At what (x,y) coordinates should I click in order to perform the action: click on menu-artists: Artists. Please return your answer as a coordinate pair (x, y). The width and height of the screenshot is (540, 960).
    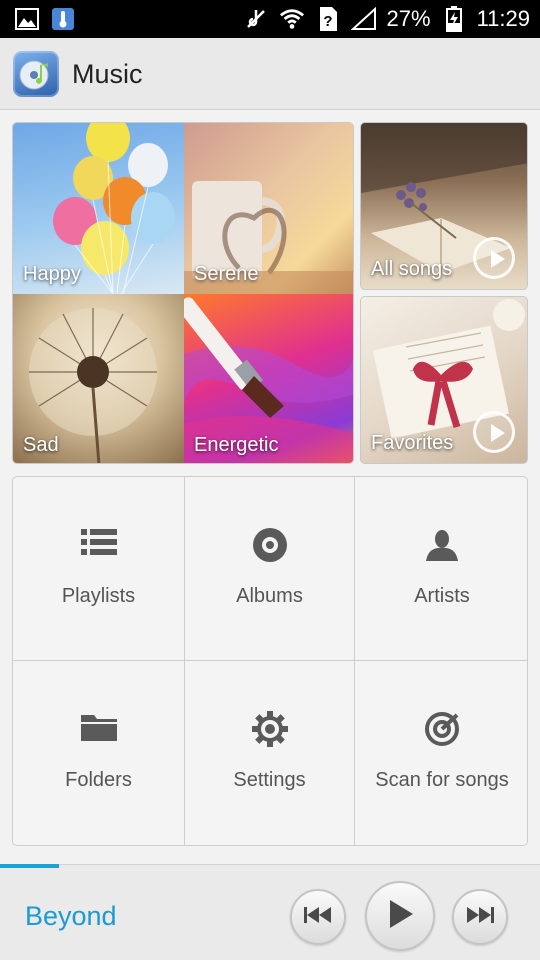
    Looking at the image, I should click on (441, 569).